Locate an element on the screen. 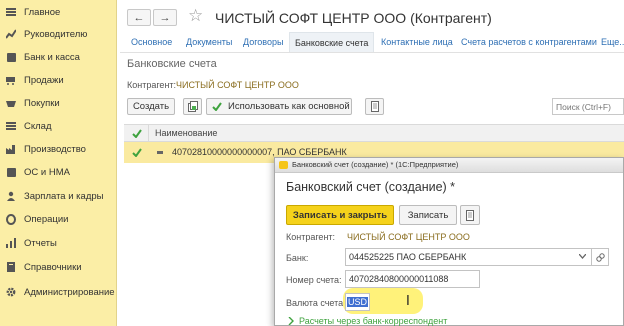 This screenshot has height=326, width=624. sidebar-item-label: ОС и НМА is located at coordinates (47, 172).